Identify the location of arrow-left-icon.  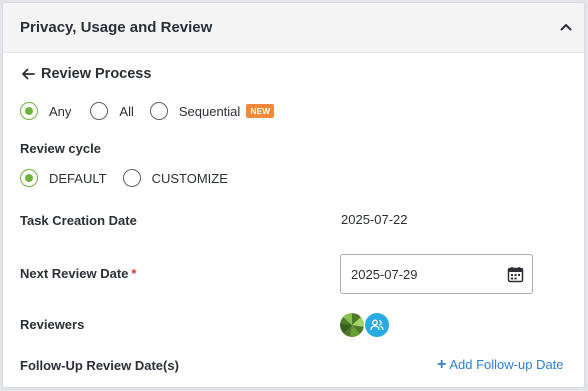
(28, 74).